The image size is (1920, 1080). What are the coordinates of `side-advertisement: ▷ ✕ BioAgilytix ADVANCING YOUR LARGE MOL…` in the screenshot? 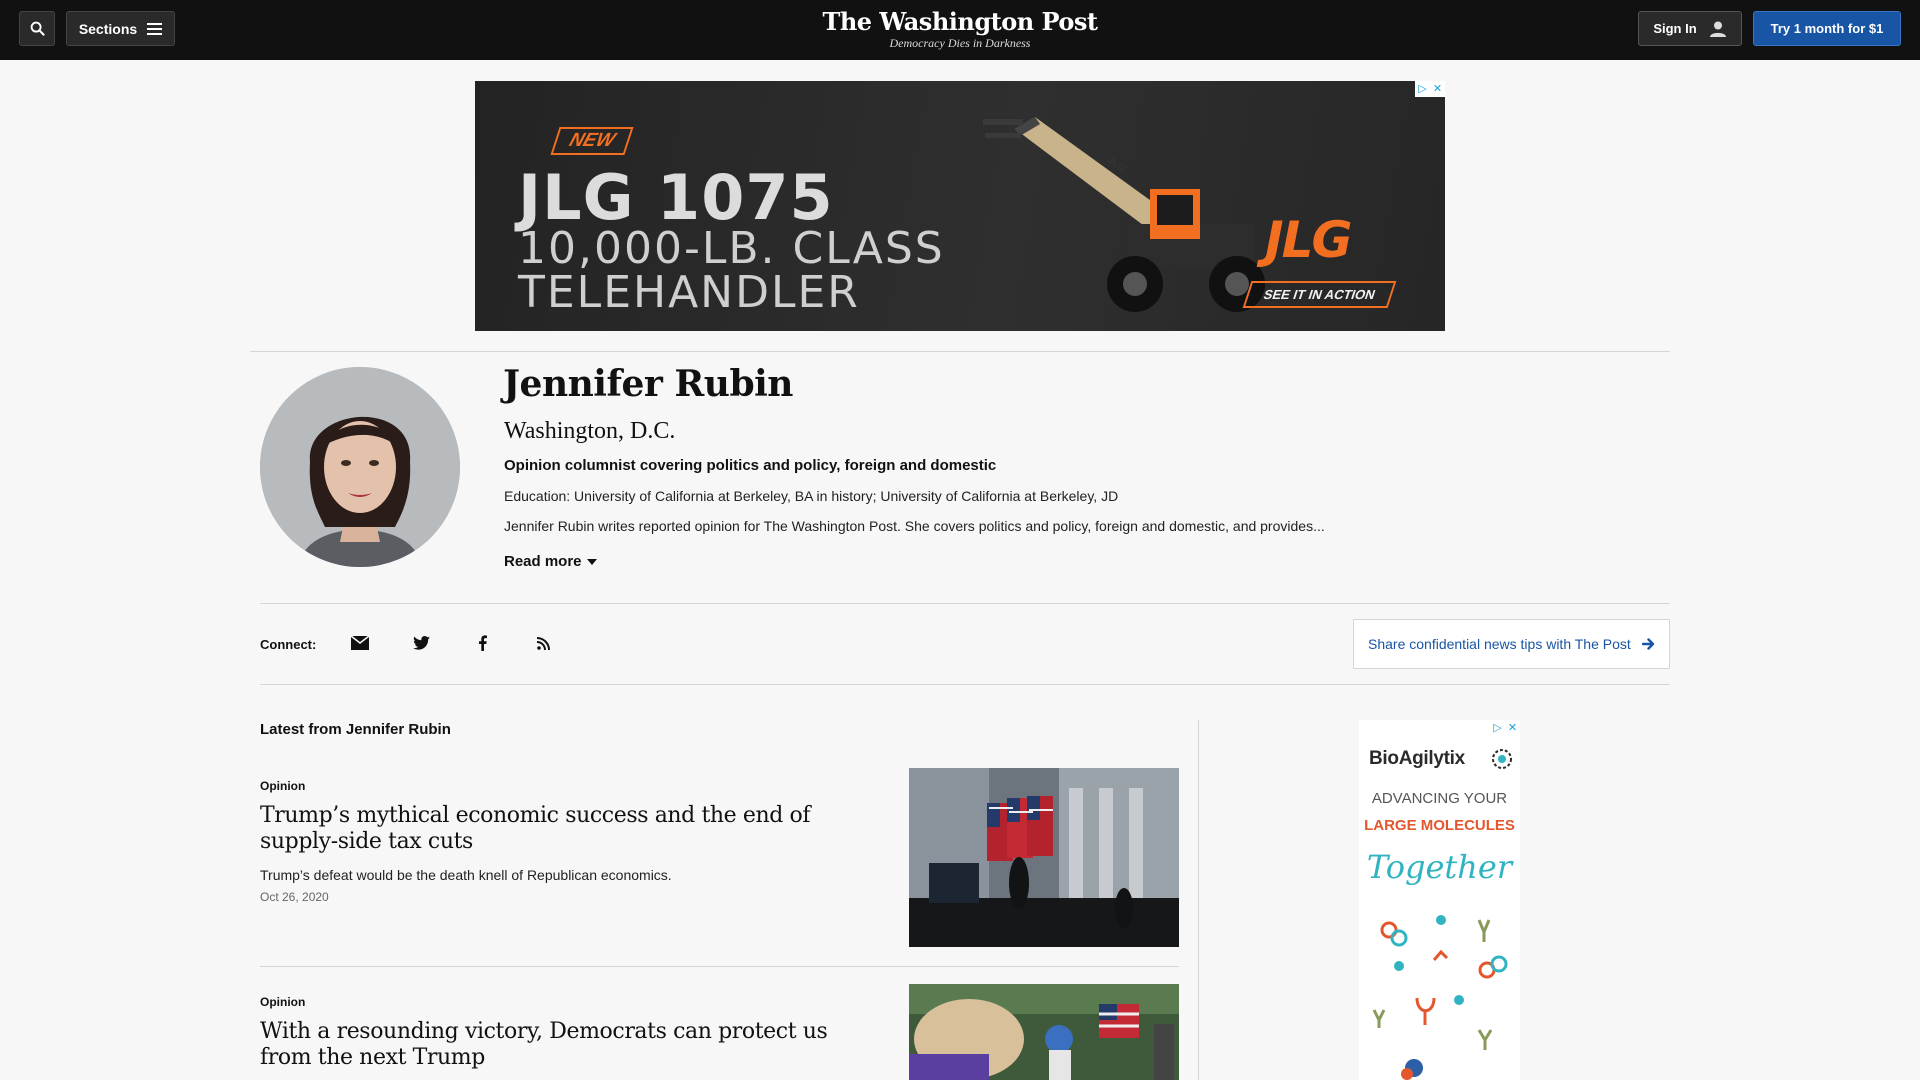 It's located at (1439, 900).